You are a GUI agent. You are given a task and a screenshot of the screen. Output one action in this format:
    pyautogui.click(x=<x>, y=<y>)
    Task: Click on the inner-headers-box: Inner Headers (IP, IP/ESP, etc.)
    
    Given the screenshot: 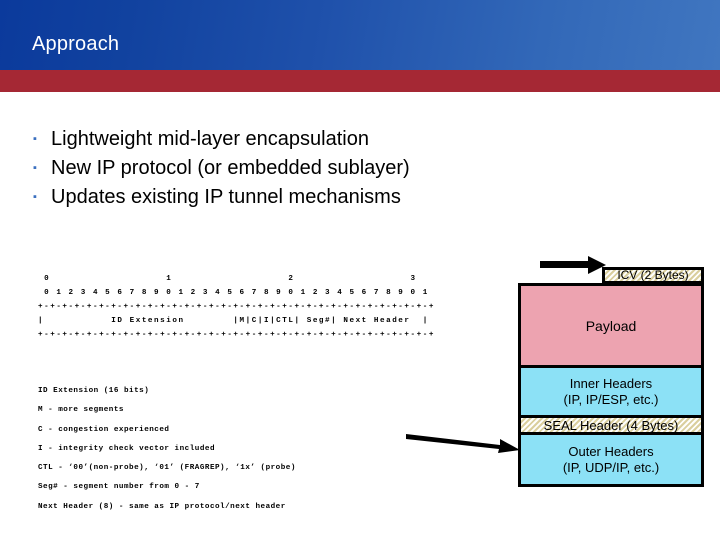 What is the action you would take?
    pyautogui.click(x=611, y=393)
    